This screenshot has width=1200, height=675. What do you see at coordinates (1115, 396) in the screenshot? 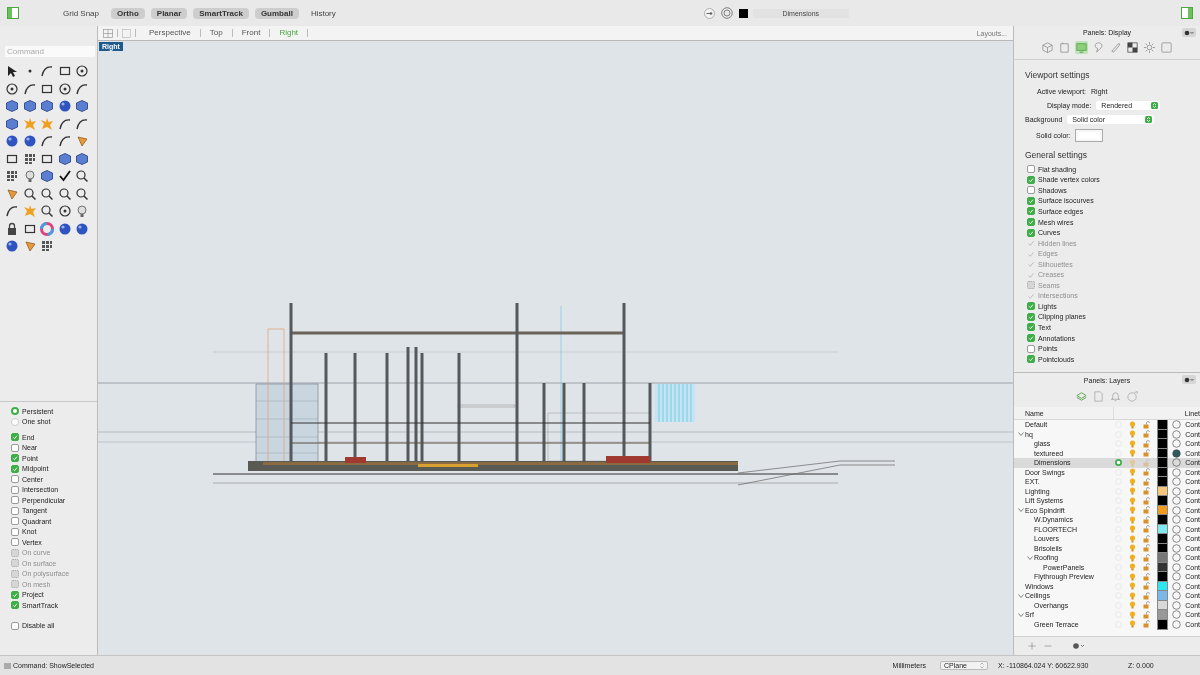
I see `bell-icon` at bounding box center [1115, 396].